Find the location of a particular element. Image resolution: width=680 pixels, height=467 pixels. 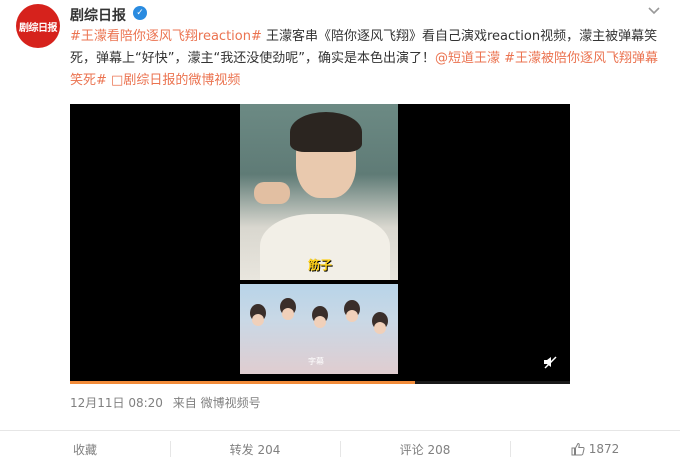

avatar: 剧综日报 is located at coordinates (38, 26).